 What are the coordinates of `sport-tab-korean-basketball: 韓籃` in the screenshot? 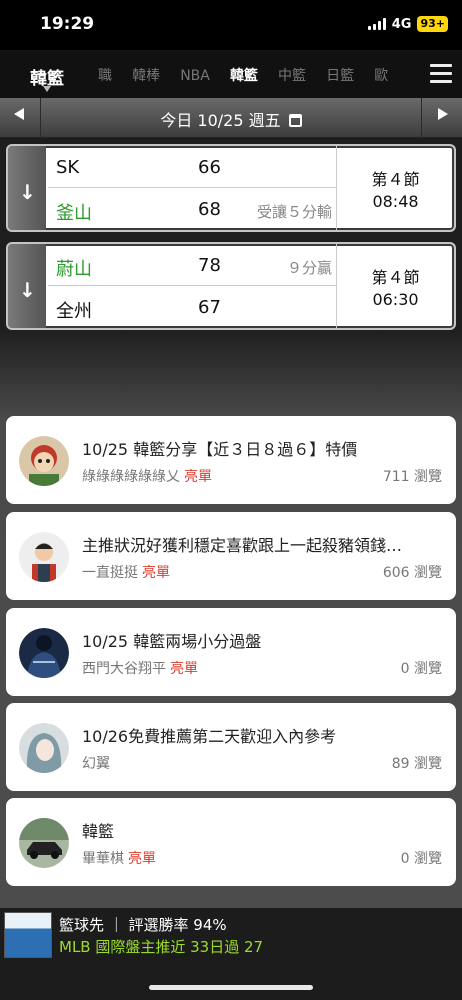 It's located at (244, 75).